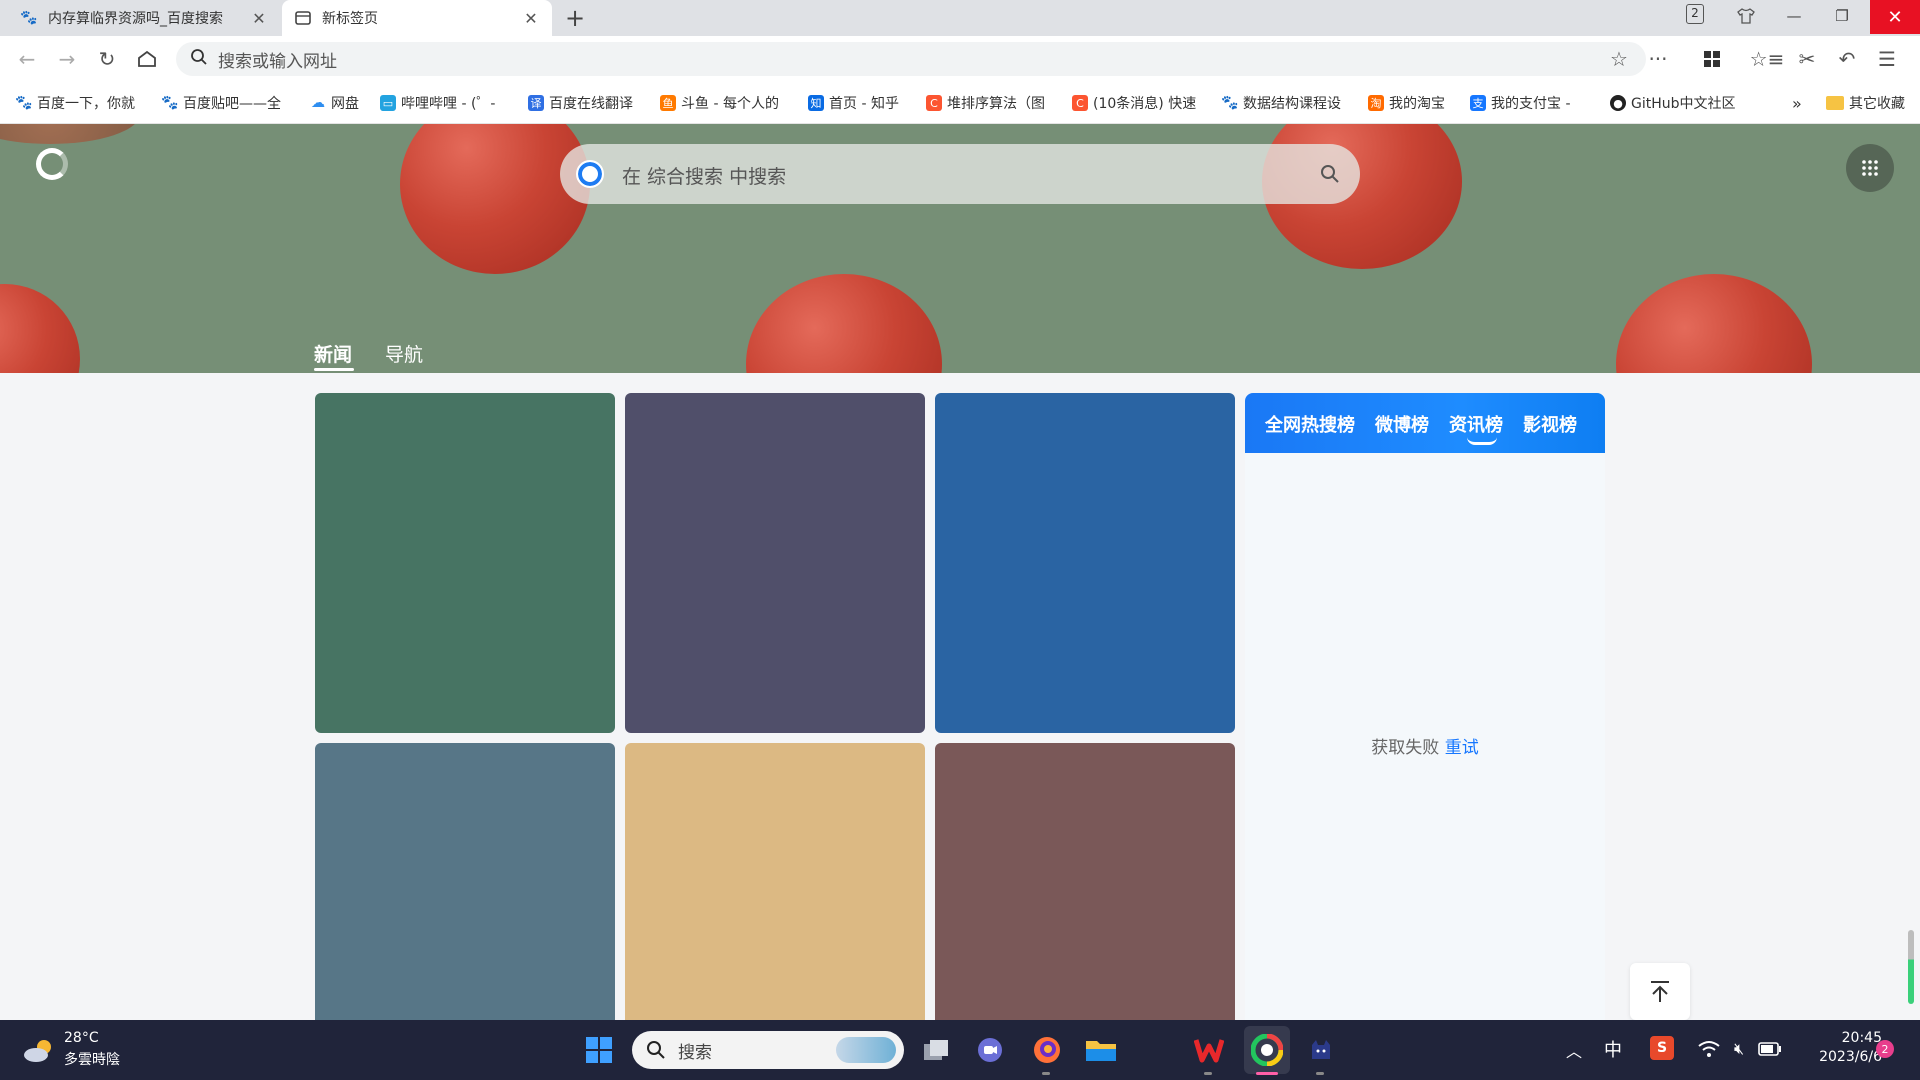 The image size is (1920, 1080). What do you see at coordinates (1770, 1049) in the screenshot?
I see `battery-icon` at bounding box center [1770, 1049].